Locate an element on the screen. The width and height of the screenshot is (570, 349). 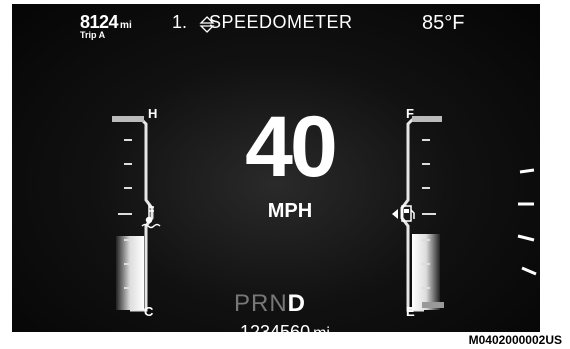
gear-indicator: PRND is located at coordinates (270, 304).